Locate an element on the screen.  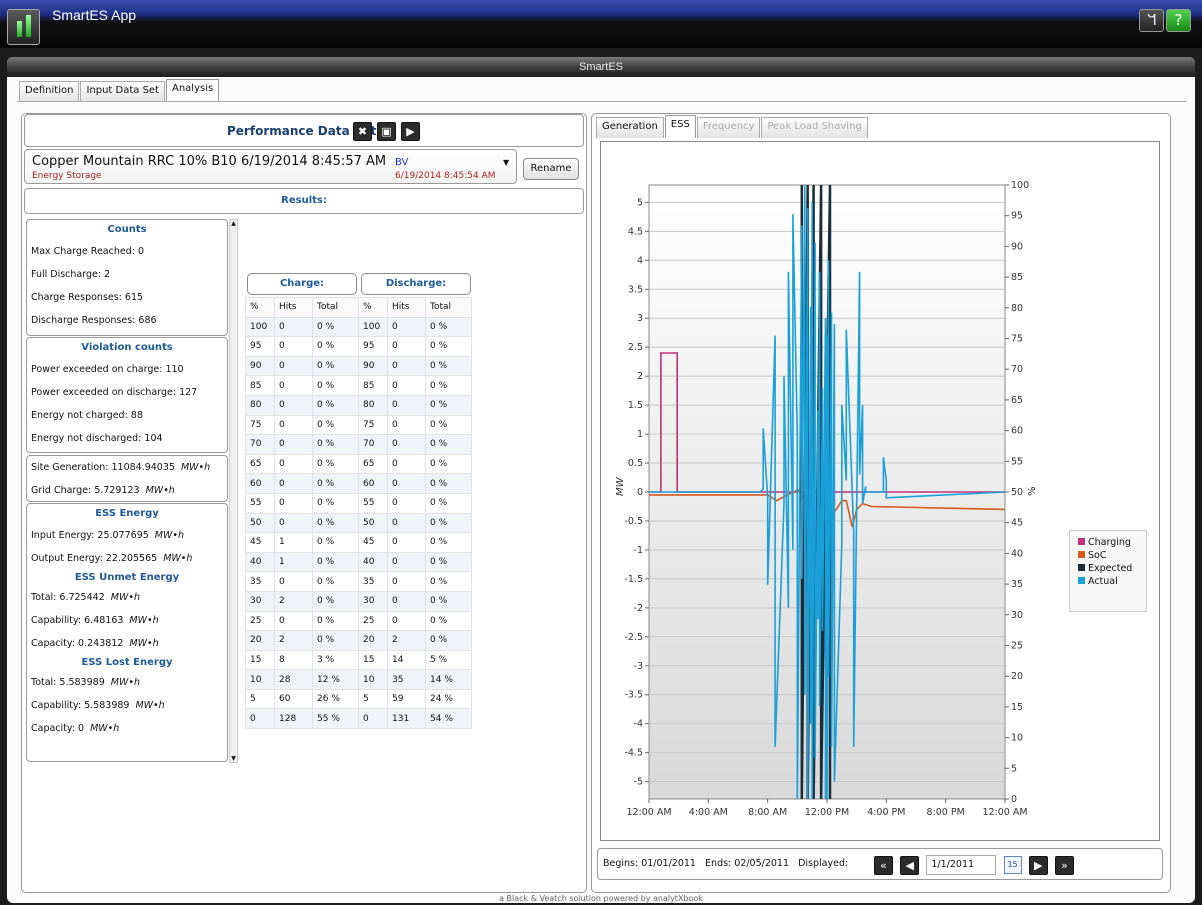
y-right-tick-label: 15 is located at coordinates (1017, 707).